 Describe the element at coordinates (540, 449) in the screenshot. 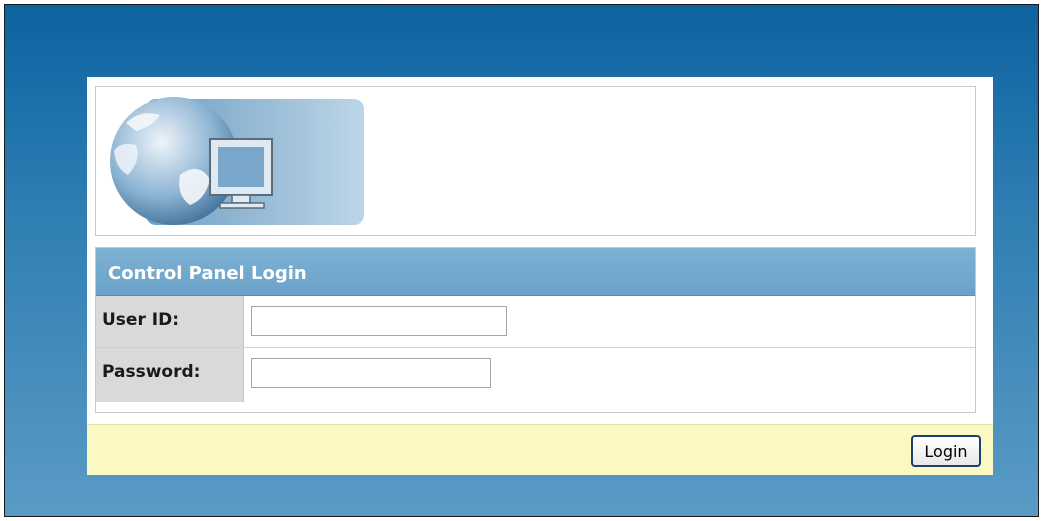

I see `form-footer: Login` at that location.